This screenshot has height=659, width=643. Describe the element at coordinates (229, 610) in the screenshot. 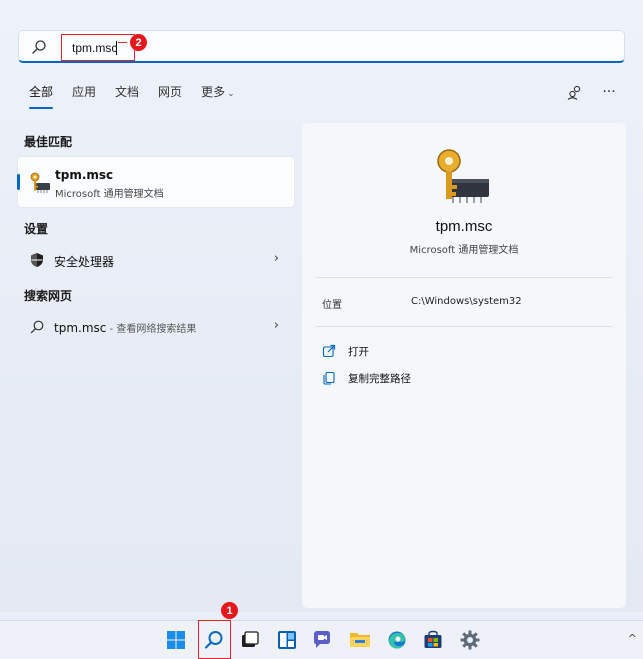

I see `callout-badge-1: 1` at that location.